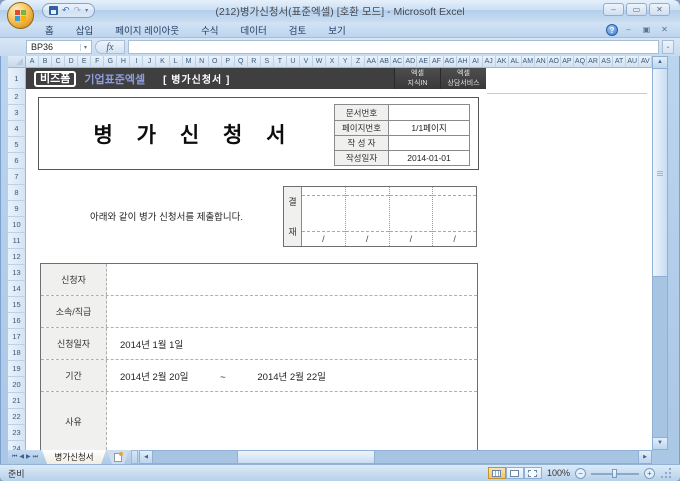 The width and height of the screenshot is (680, 481). Describe the element at coordinates (17, 305) in the screenshot. I see `row-header: 15` at that location.